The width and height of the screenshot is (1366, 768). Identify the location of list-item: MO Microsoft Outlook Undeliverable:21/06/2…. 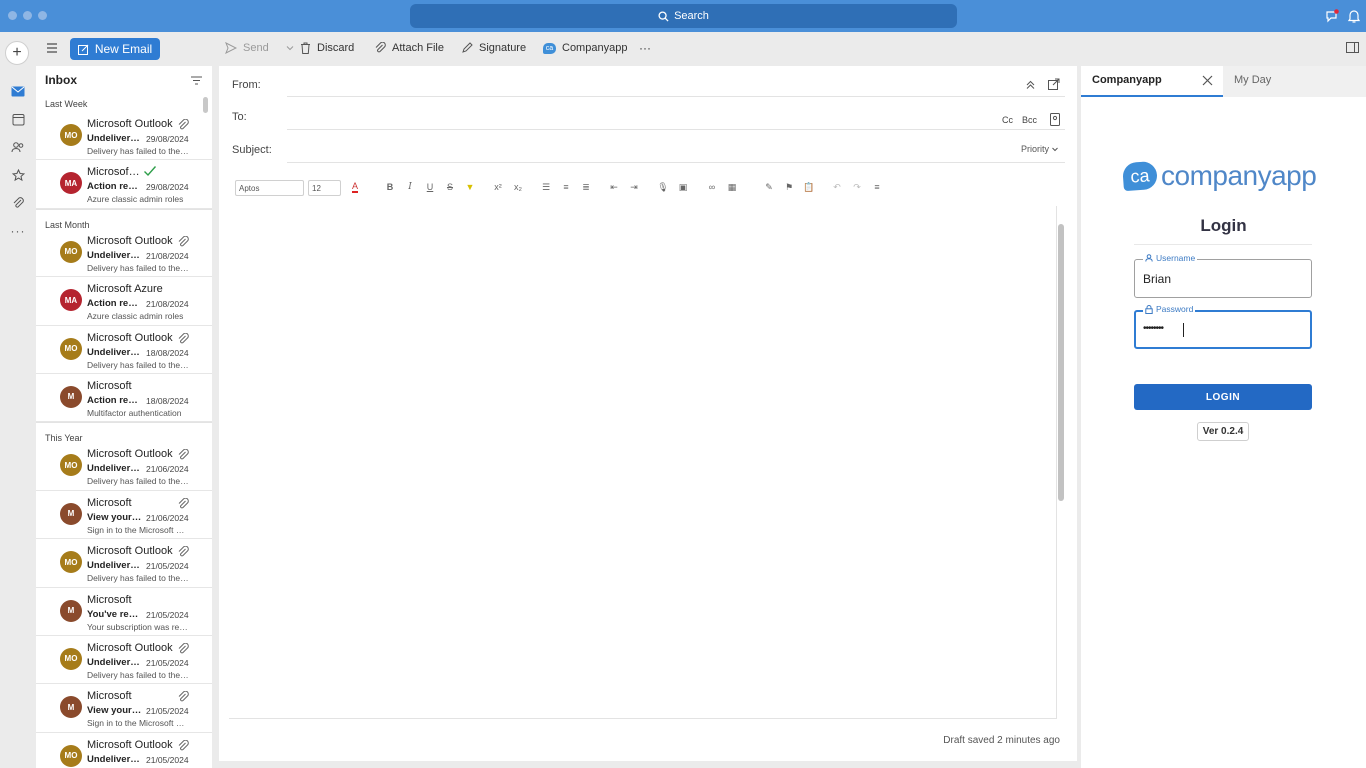
(124, 466).